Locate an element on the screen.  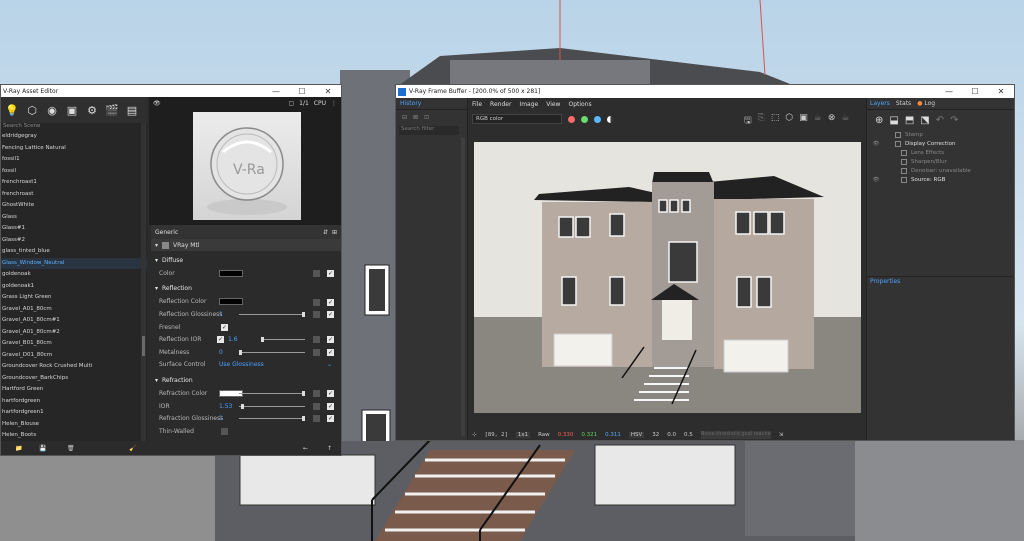
menu-render: Render is located at coordinates (500, 104).